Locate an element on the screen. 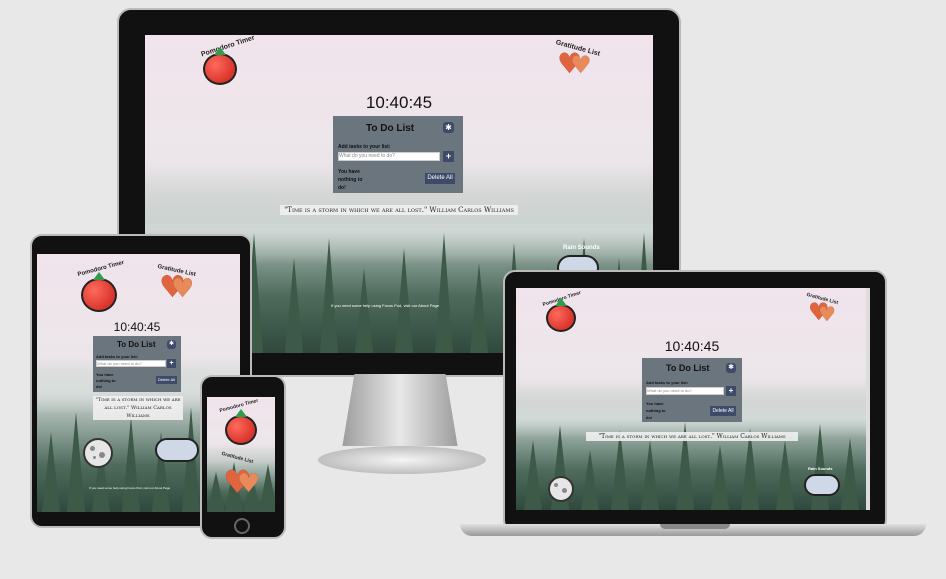  phone-hearts-icon-2: ♥ is located at coordinates (249, 484).